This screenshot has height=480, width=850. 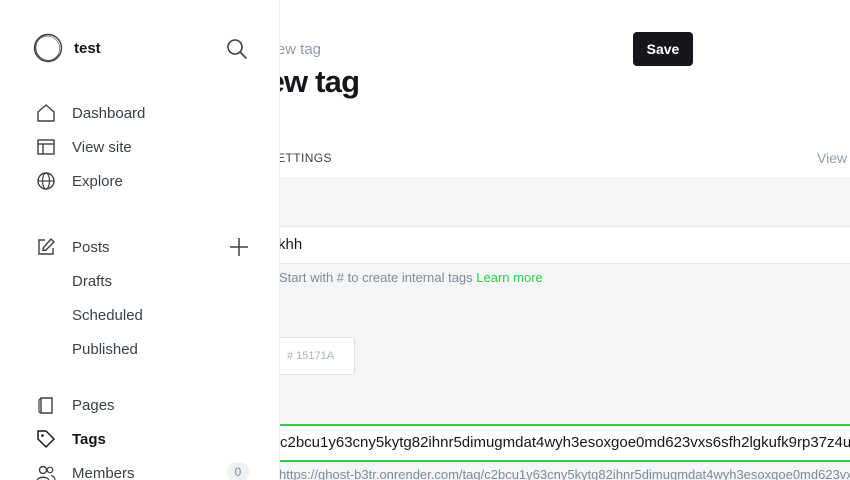 What do you see at coordinates (290, 244) in the screenshot?
I see `tag-name-value: khh` at bounding box center [290, 244].